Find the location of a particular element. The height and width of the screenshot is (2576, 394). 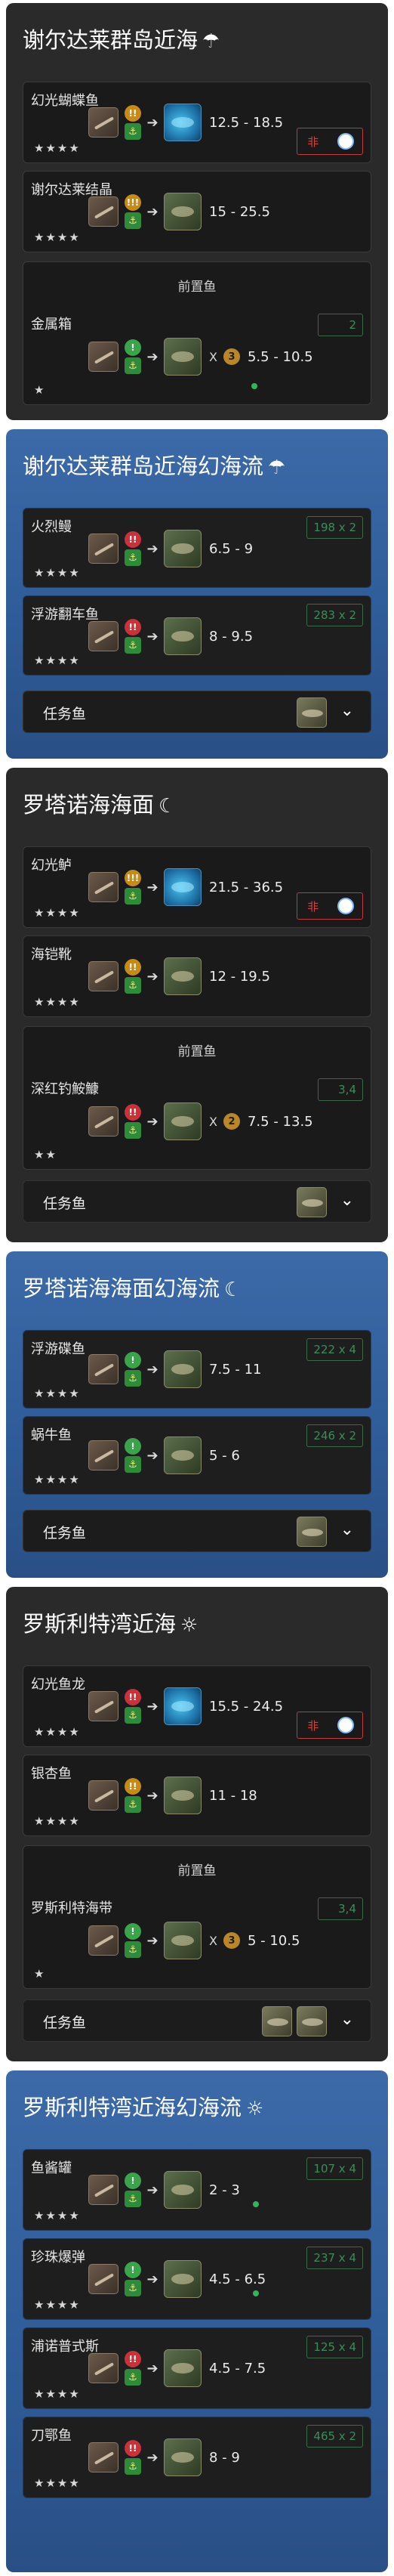

fish-card: 海铠靴 !! ⚓ ➔ 12 - 19.5 ★★★★ is located at coordinates (197, 976).